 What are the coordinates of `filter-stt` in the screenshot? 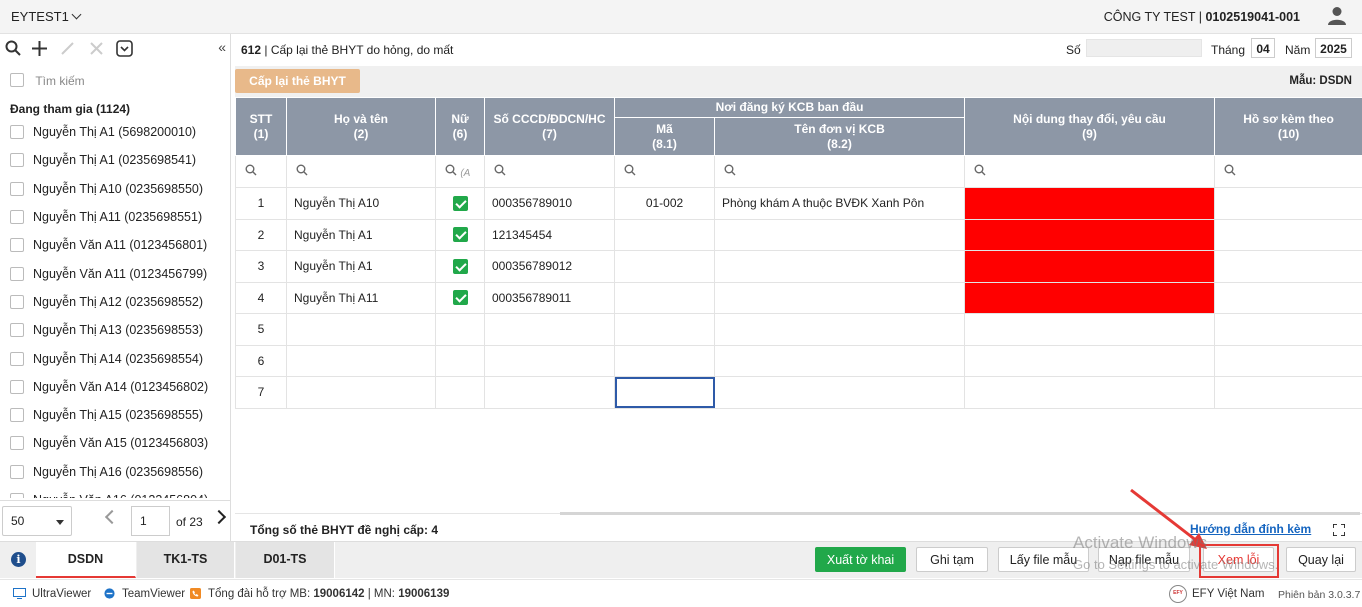 It's located at (261, 171).